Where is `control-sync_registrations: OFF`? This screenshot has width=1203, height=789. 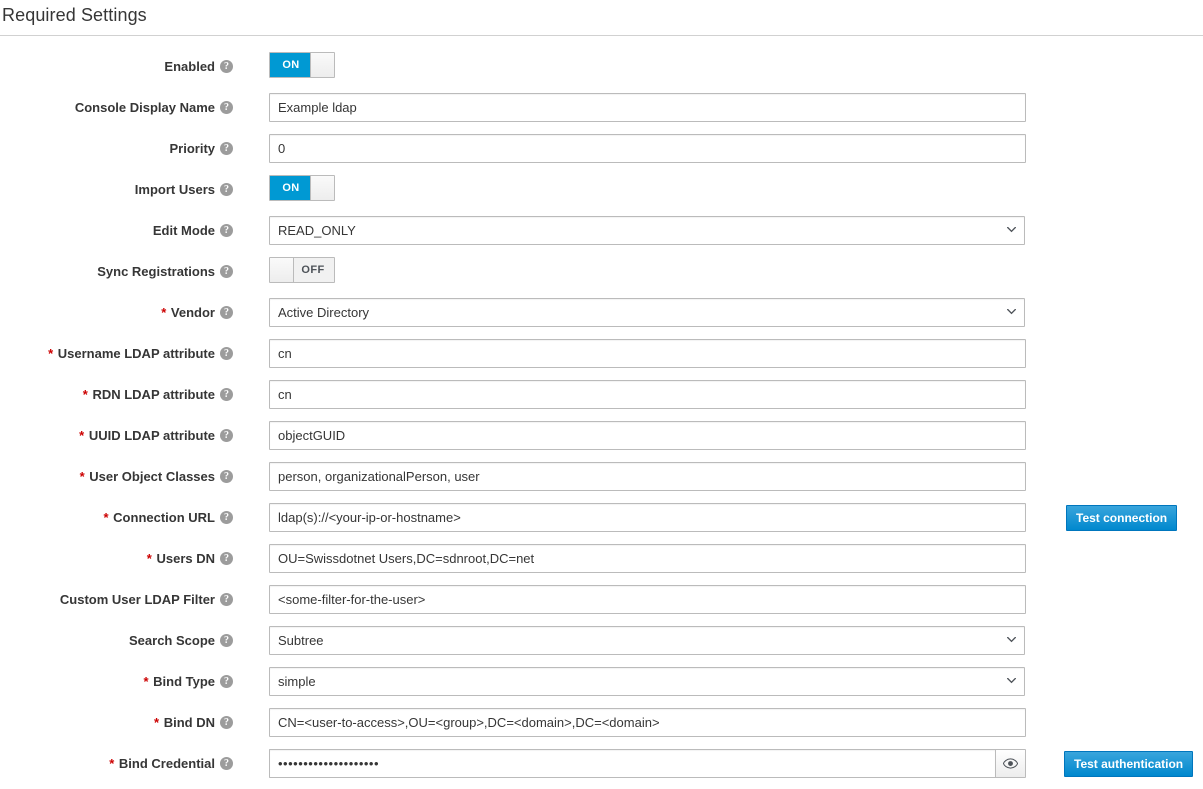 control-sync_registrations: OFF is located at coordinates (302, 270).